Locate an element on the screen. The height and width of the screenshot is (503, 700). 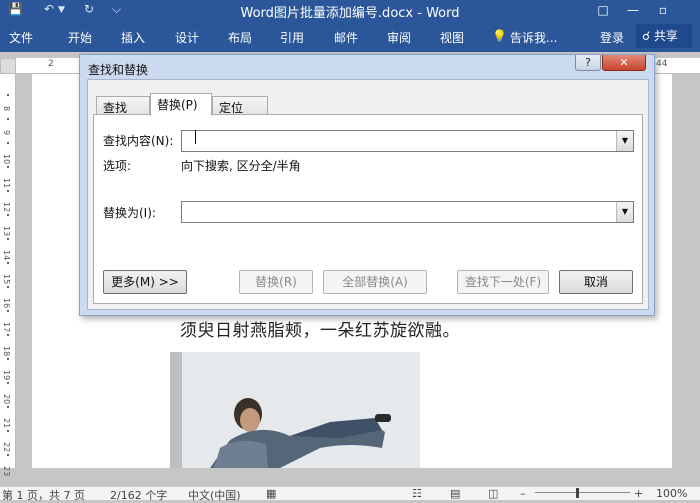
zoom-in-icon: + is located at coordinates (638, 493).